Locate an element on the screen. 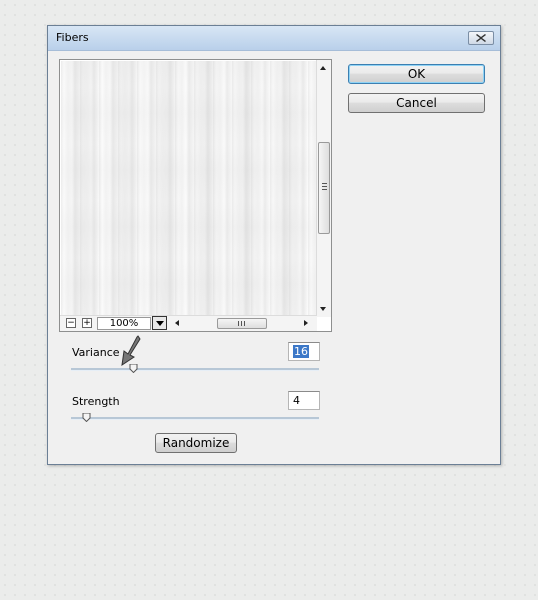 The width and height of the screenshot is (538, 600). horizontal-scroll-thumb is located at coordinates (242, 323).